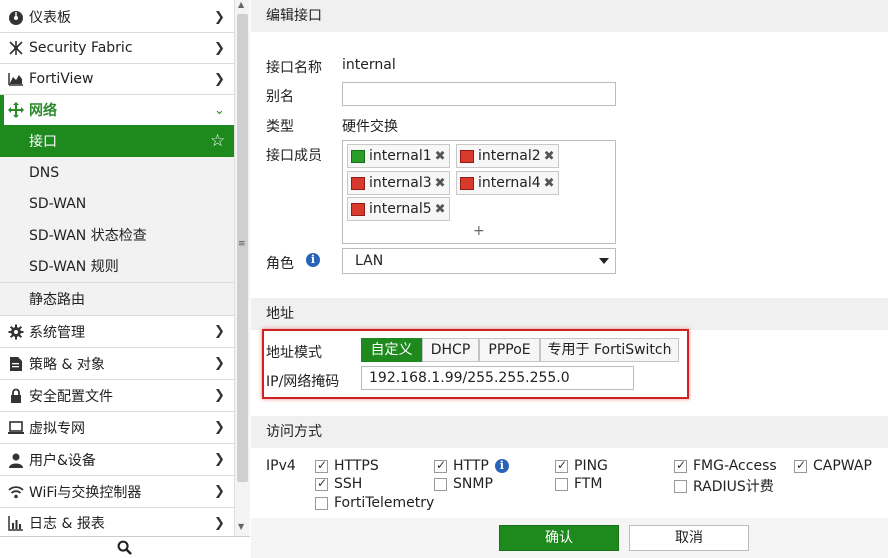  What do you see at coordinates (57, 300) in the screenshot?
I see `sidebar-item-label: 静态路由` at bounding box center [57, 300].